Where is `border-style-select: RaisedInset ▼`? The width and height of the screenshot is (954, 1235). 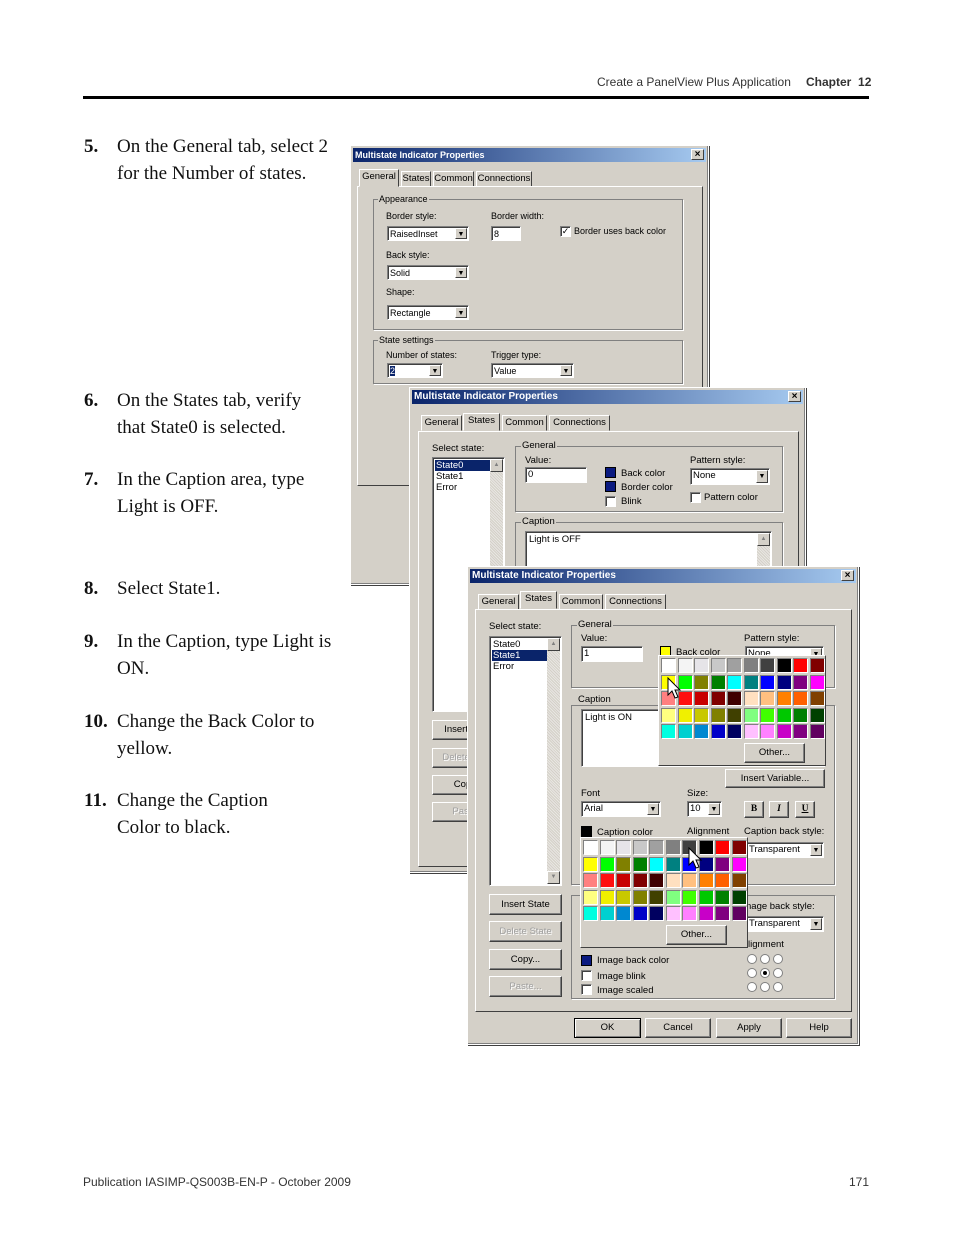
border-style-select: RaisedInset ▼ is located at coordinates (428, 233).